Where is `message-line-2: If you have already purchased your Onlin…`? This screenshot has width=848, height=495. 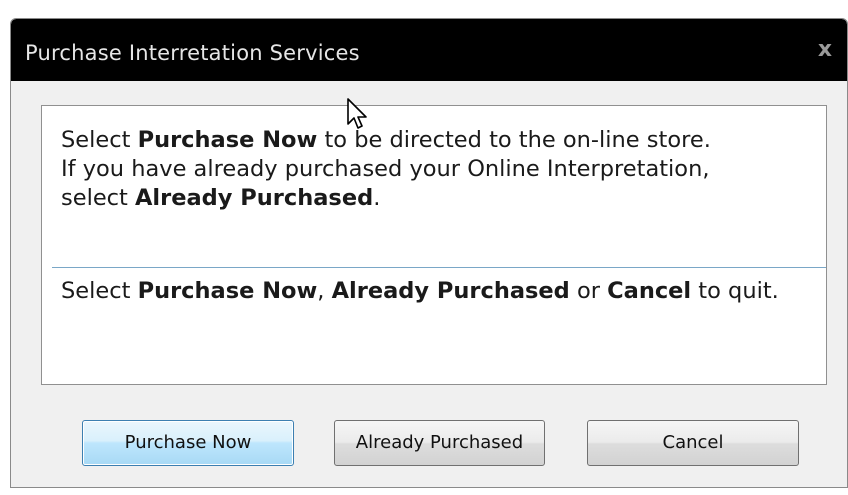
message-line-2: If you have already purchased your Onlin… is located at coordinates (385, 169).